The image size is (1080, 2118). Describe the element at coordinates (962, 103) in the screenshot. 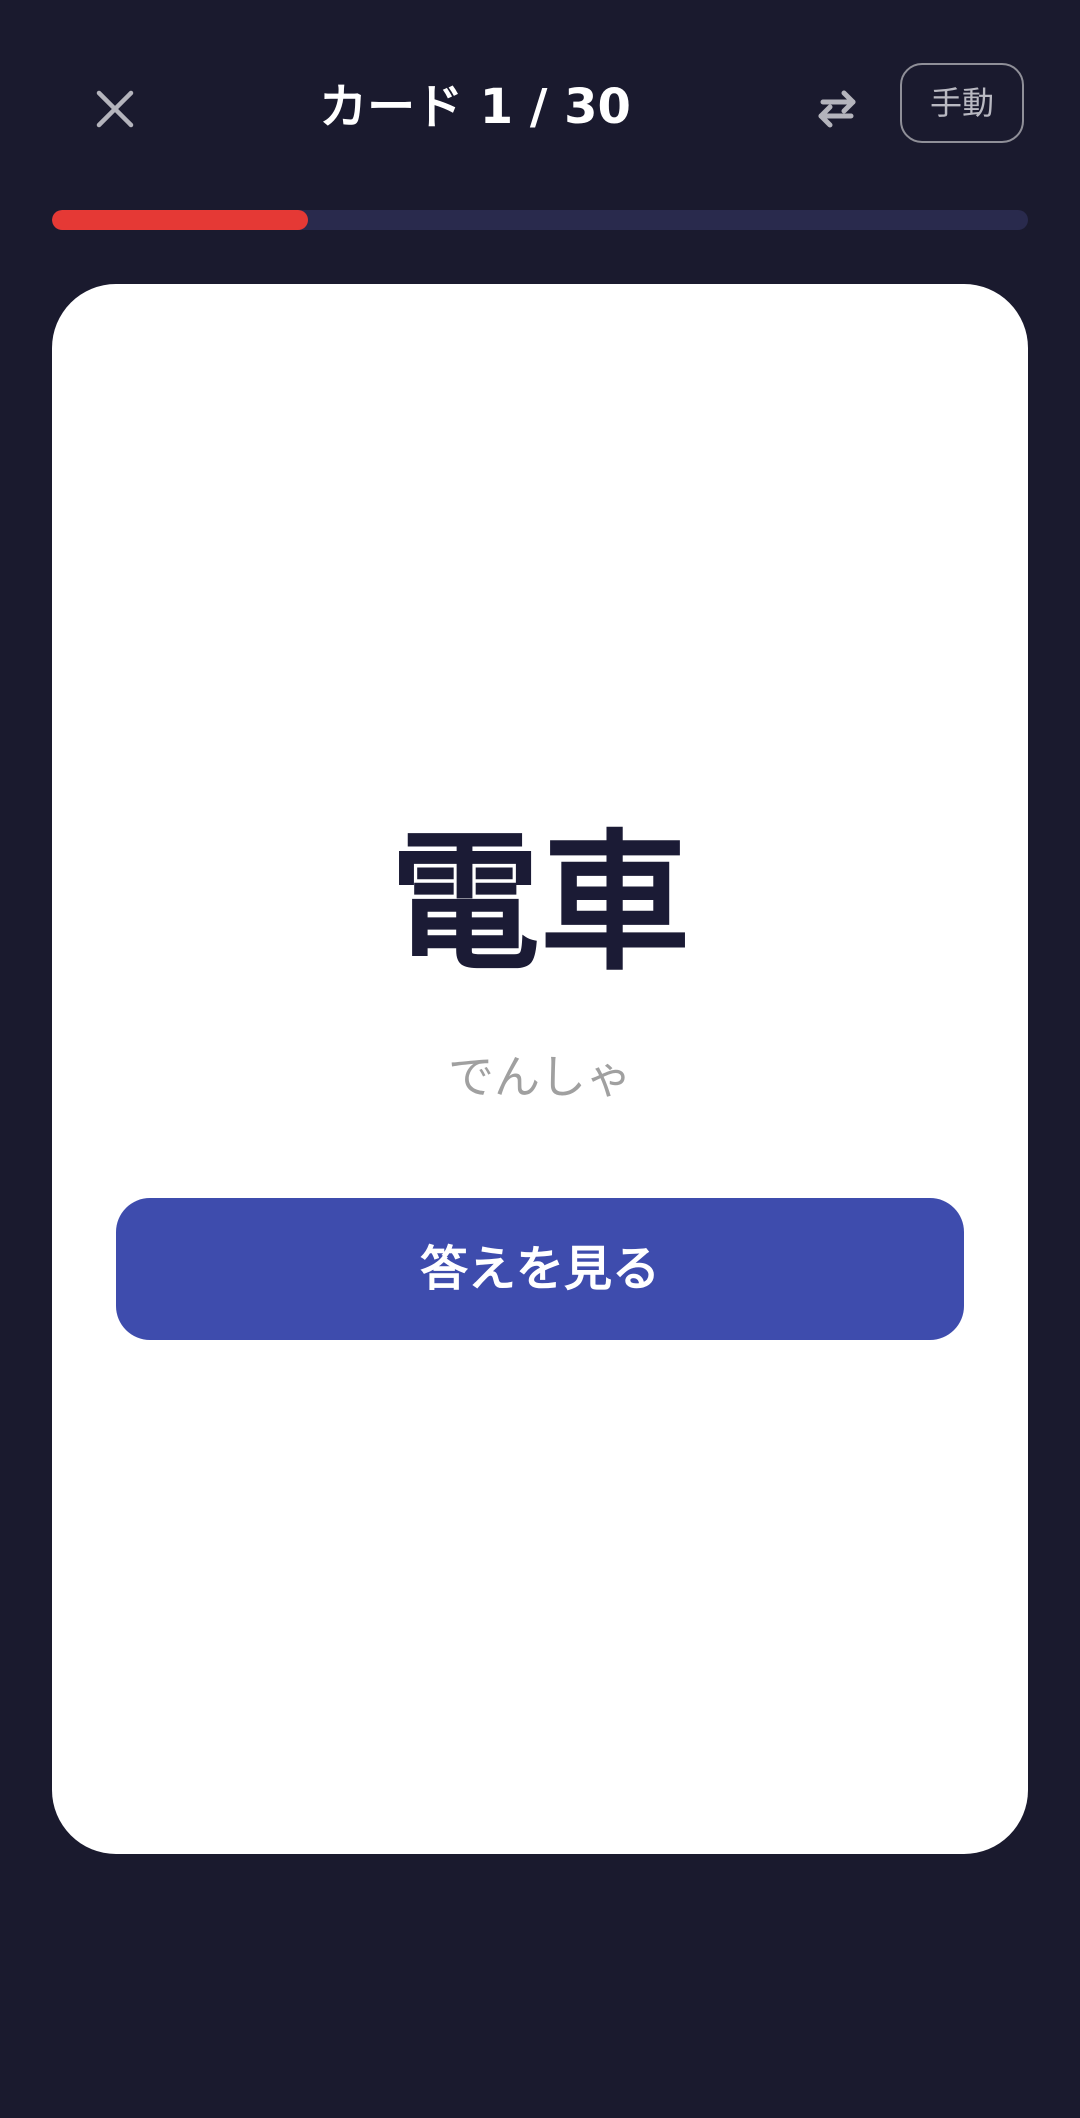

I see `mode-toggle-button: 手動` at that location.